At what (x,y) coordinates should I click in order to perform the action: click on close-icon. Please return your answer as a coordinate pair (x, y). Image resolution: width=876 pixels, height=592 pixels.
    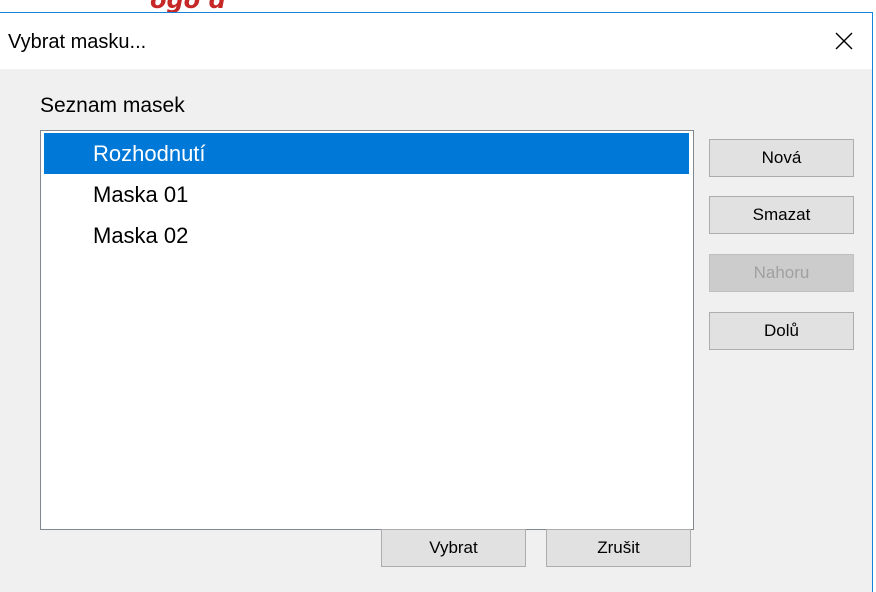
    Looking at the image, I should click on (844, 41).